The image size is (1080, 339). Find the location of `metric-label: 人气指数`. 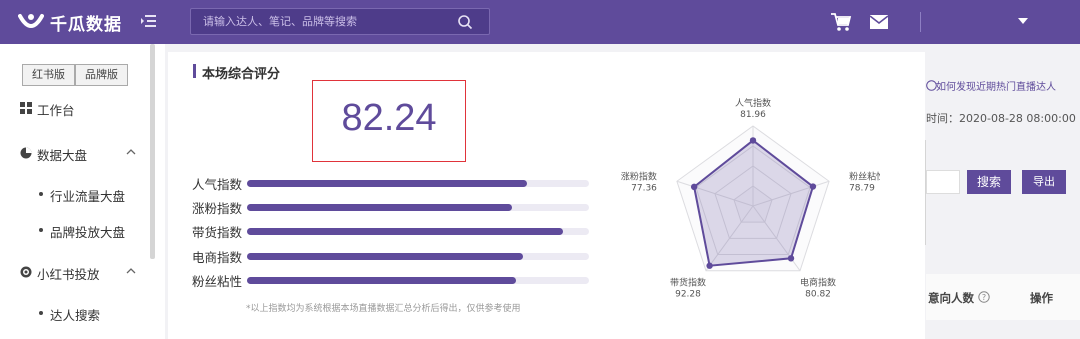

metric-label: 人气指数 is located at coordinates (217, 184).